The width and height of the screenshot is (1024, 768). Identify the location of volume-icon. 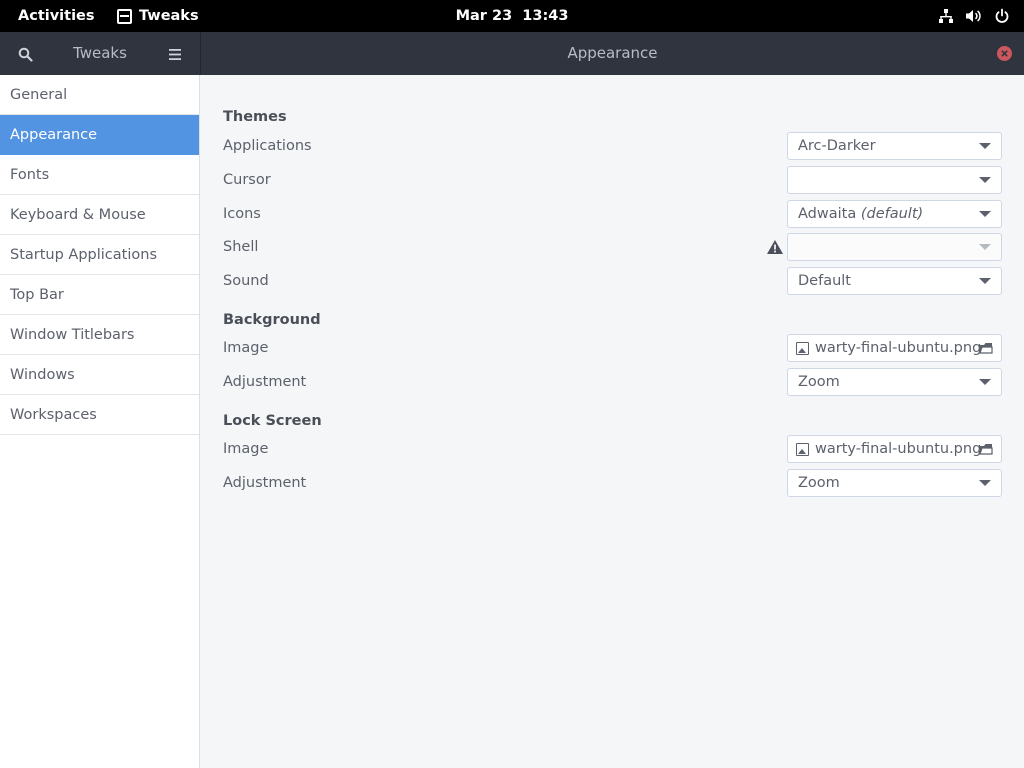
(974, 16).